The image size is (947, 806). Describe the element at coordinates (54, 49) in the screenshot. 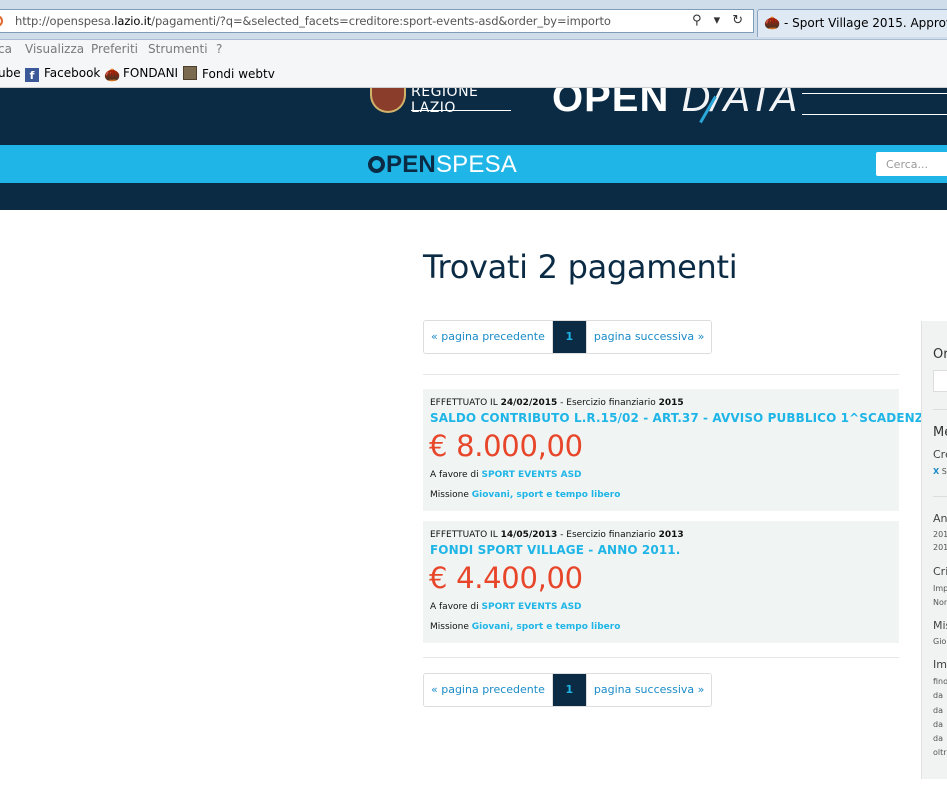

I see `menu-item-visualizza: Visualizza` at that location.